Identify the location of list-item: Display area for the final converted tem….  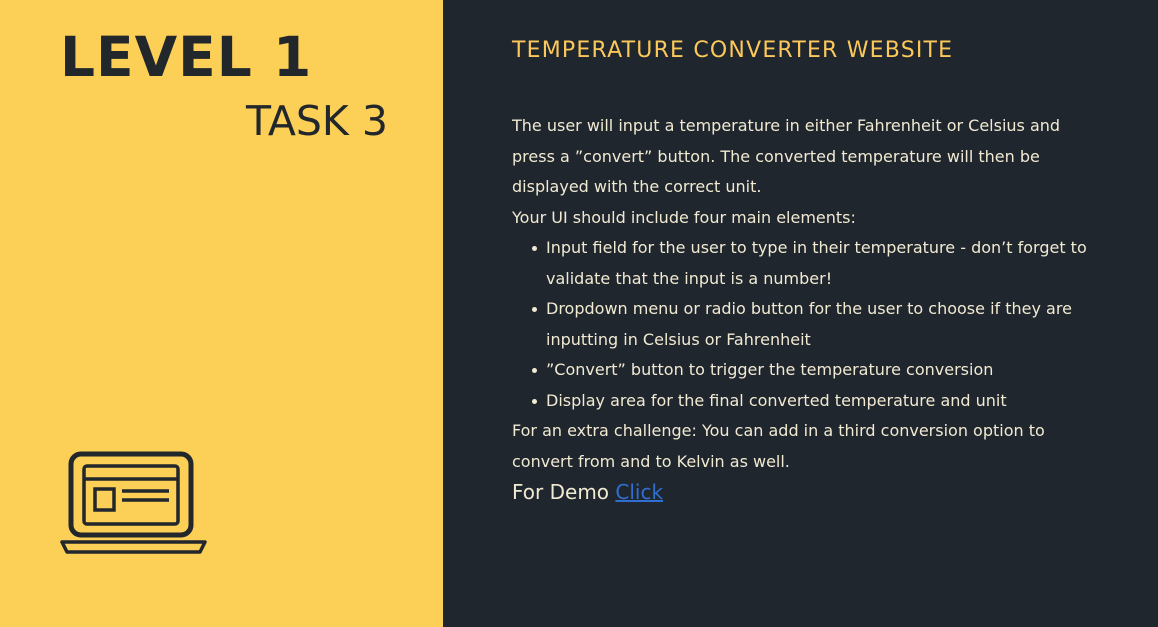
(810, 401).